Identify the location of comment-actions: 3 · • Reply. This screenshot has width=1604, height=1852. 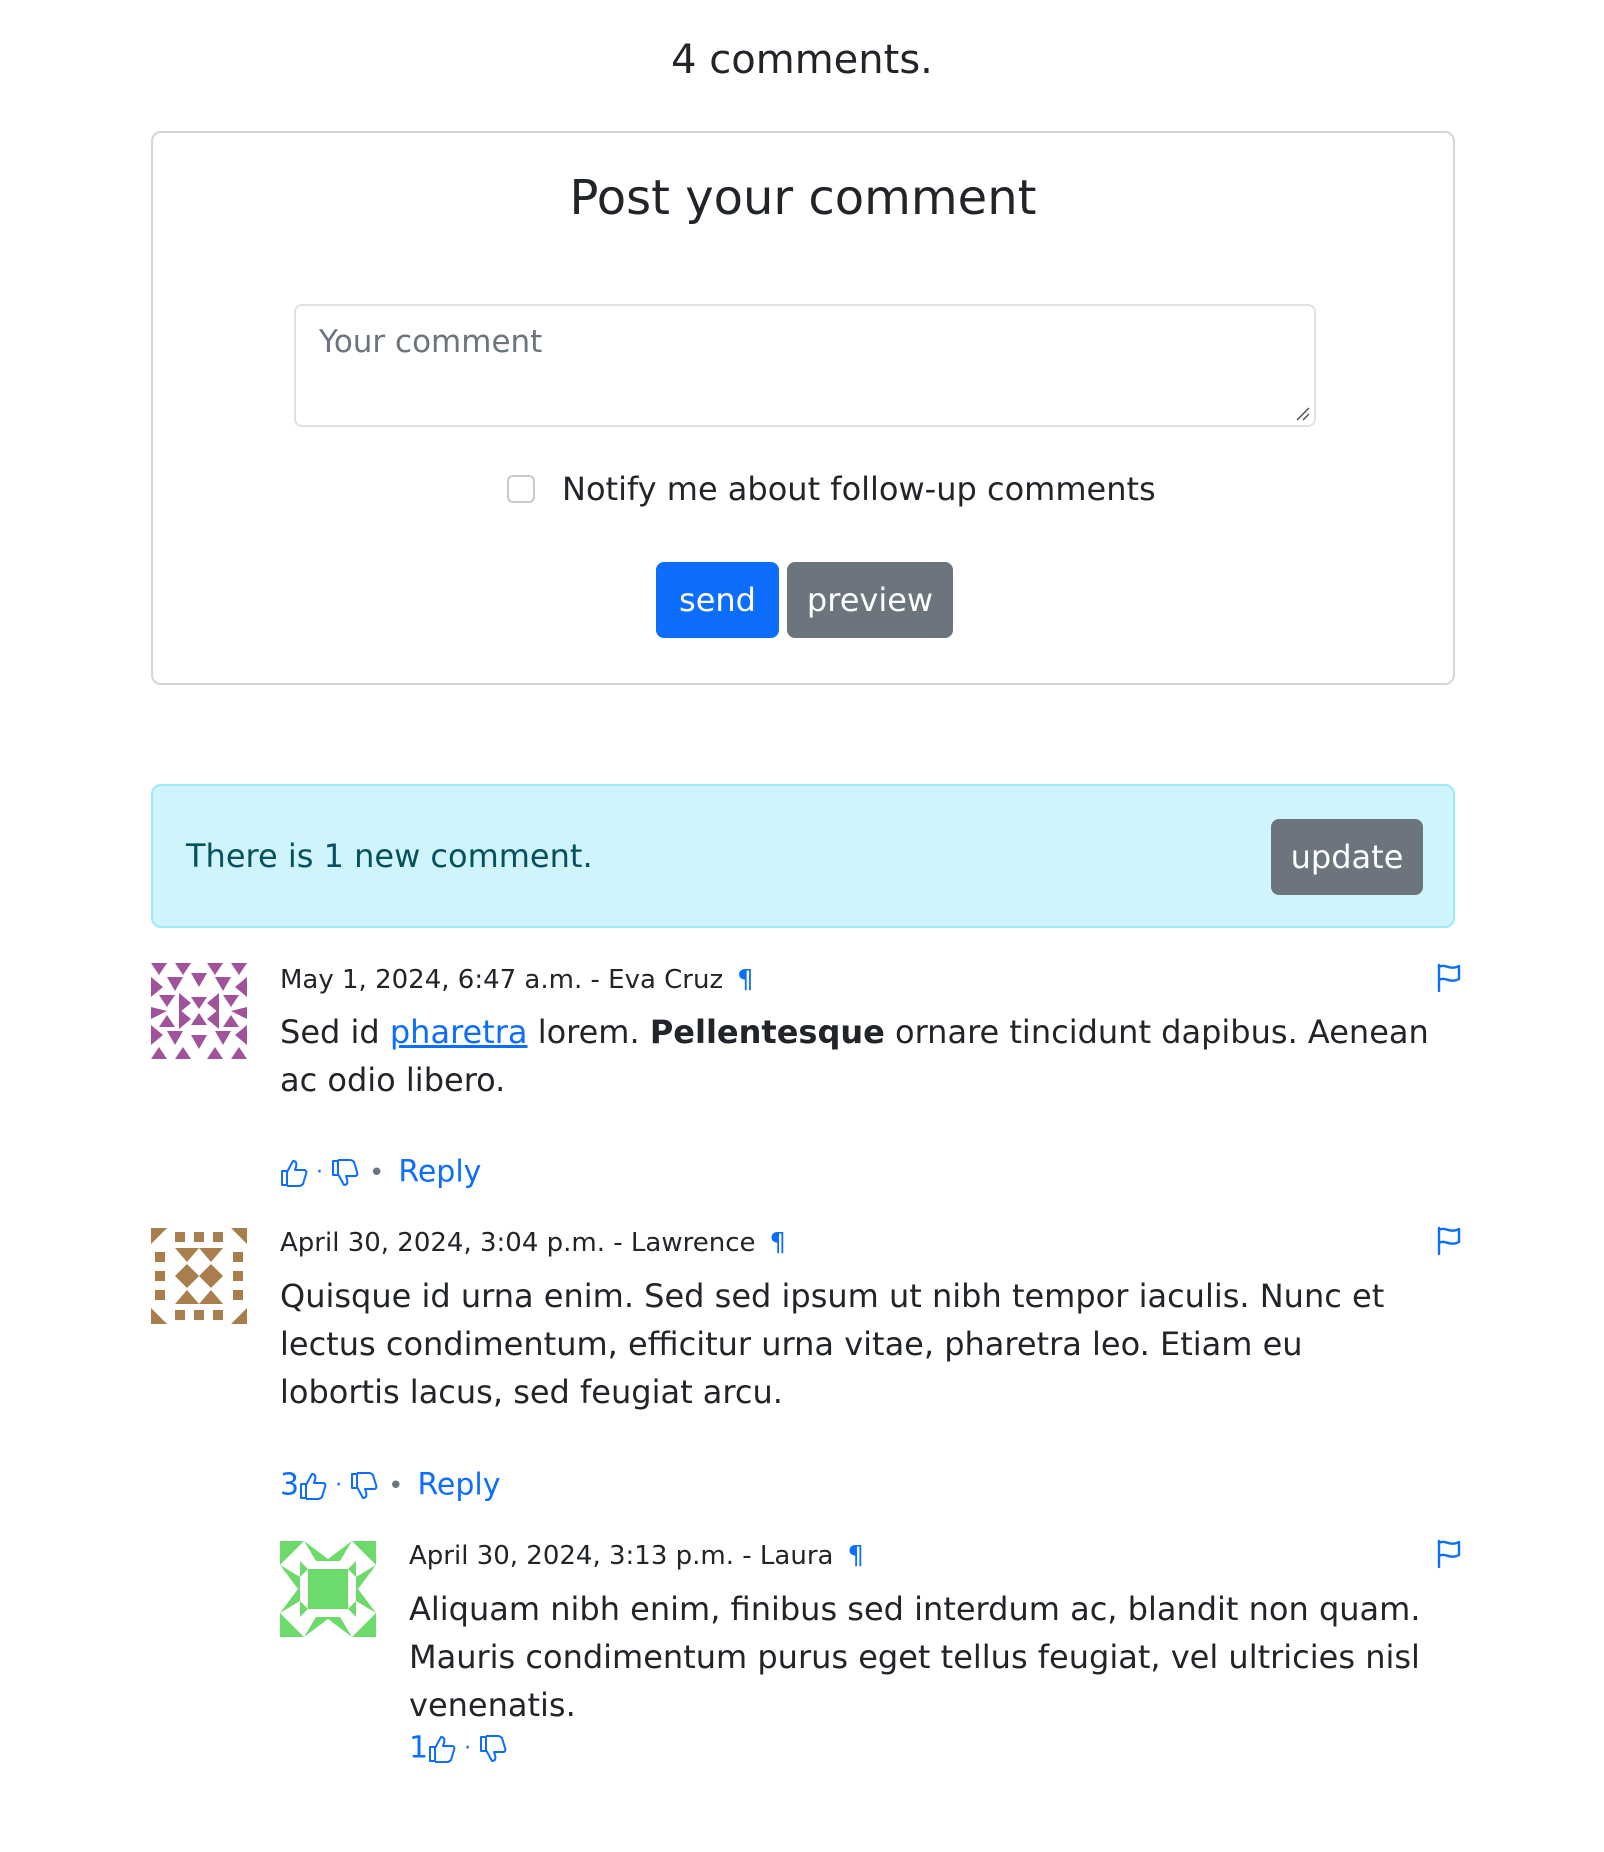
(390, 1485).